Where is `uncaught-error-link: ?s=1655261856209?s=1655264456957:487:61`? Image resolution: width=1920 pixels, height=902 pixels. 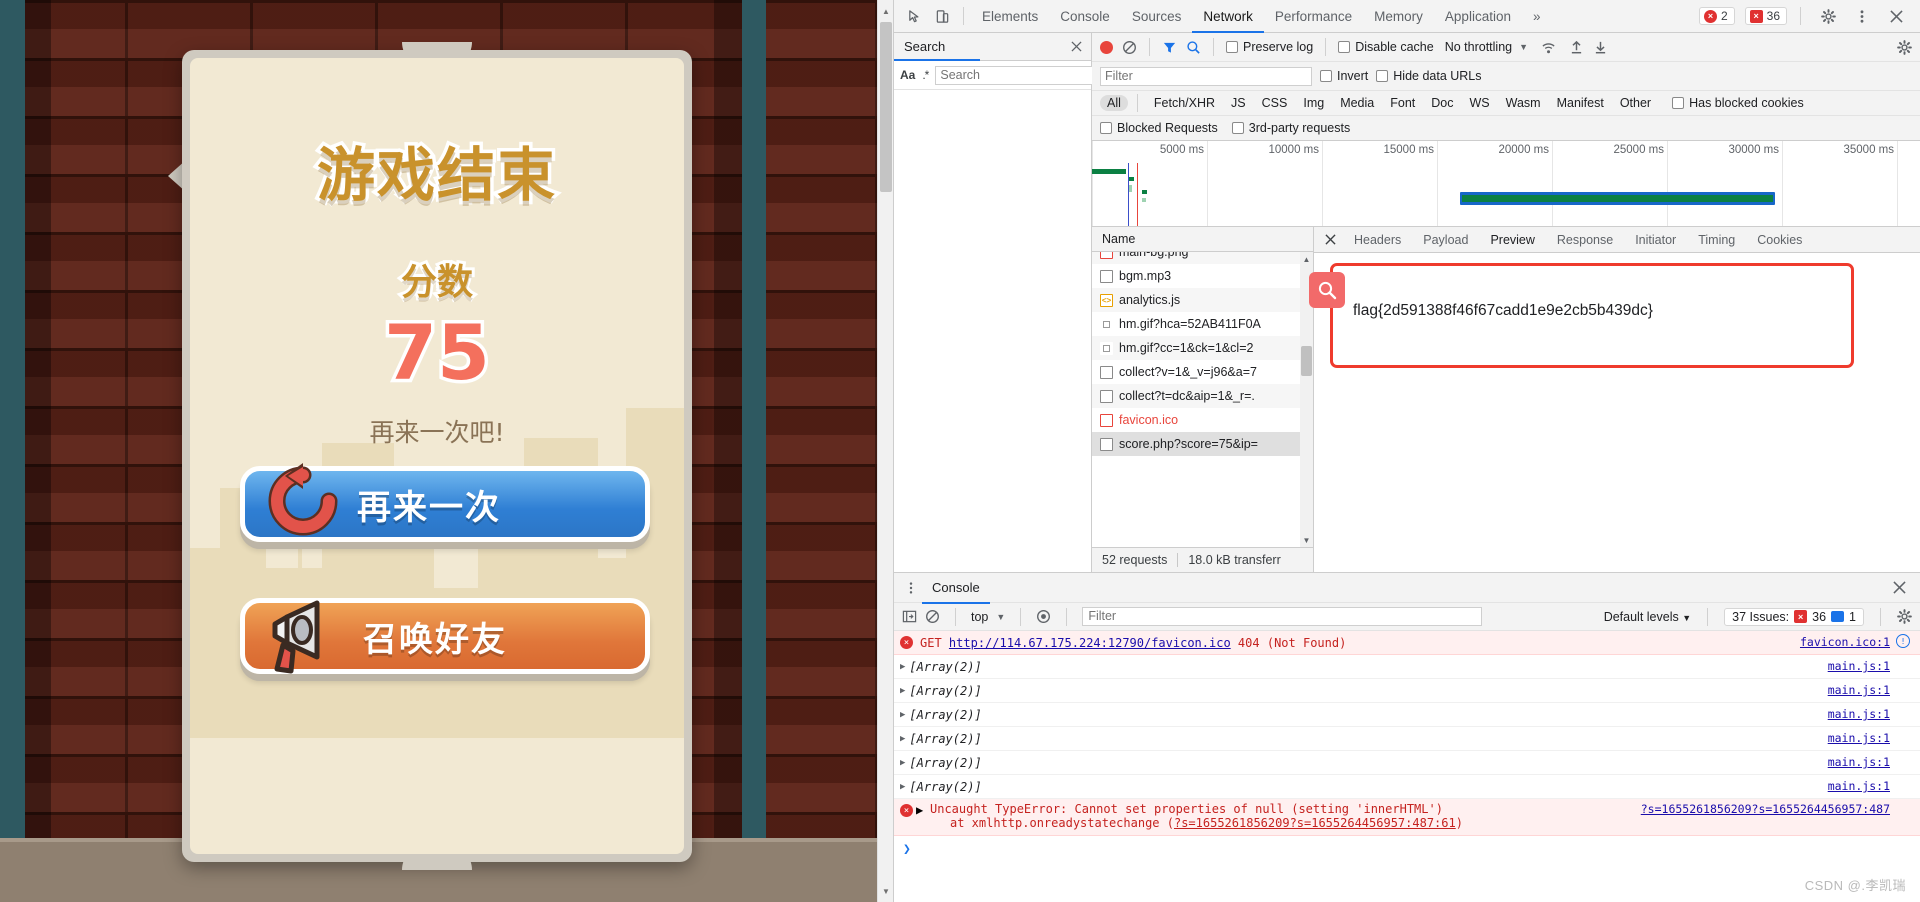 uncaught-error-link: ?s=1655261856209?s=1655264456957:487:61 is located at coordinates (1315, 823).